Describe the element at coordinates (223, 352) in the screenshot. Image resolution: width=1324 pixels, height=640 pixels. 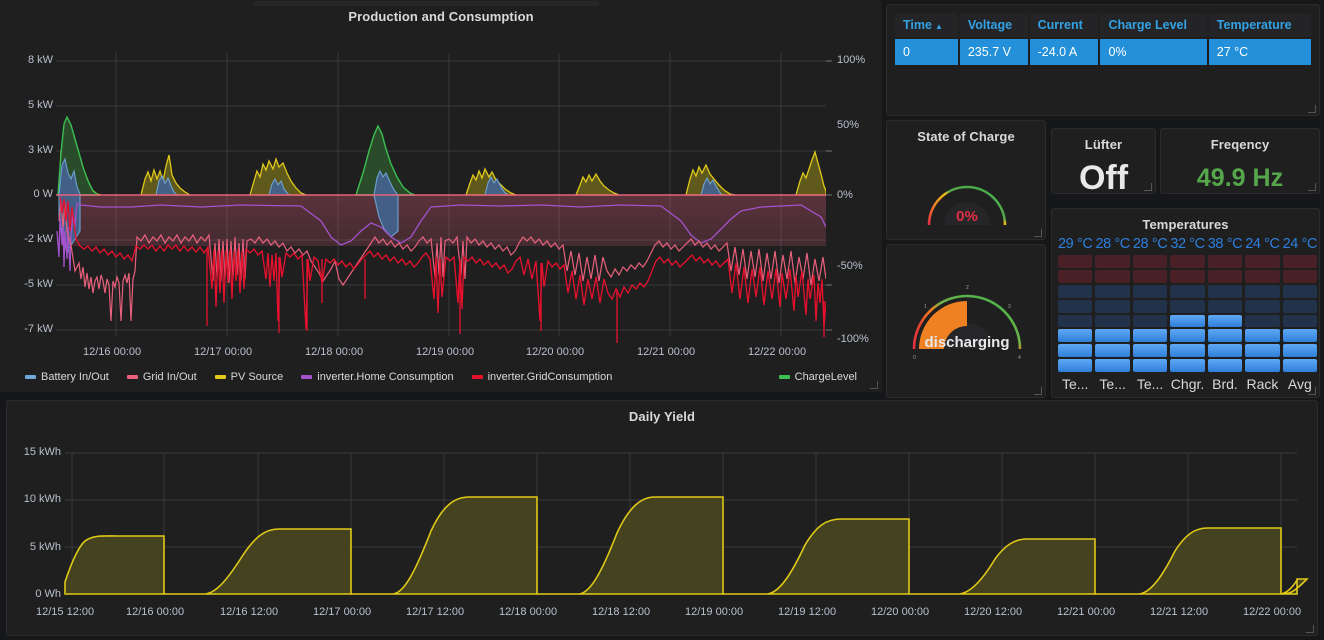
I see `x-axis-tick: 12/17 00:00` at that location.